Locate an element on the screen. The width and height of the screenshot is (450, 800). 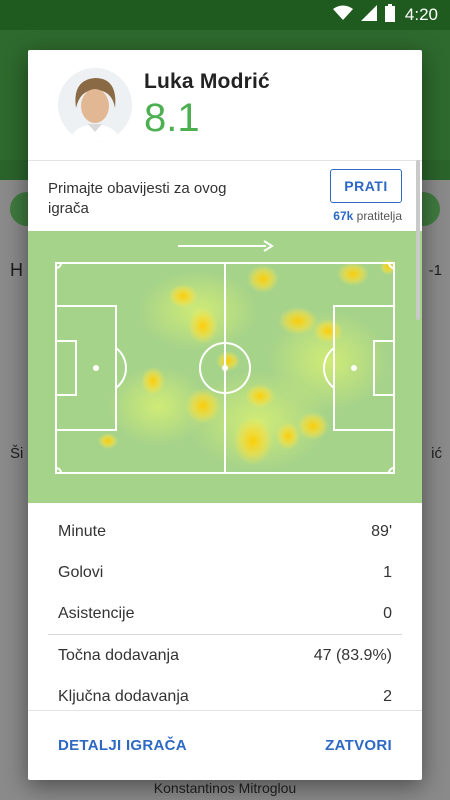
background-score: -1 is located at coordinates (435, 270).